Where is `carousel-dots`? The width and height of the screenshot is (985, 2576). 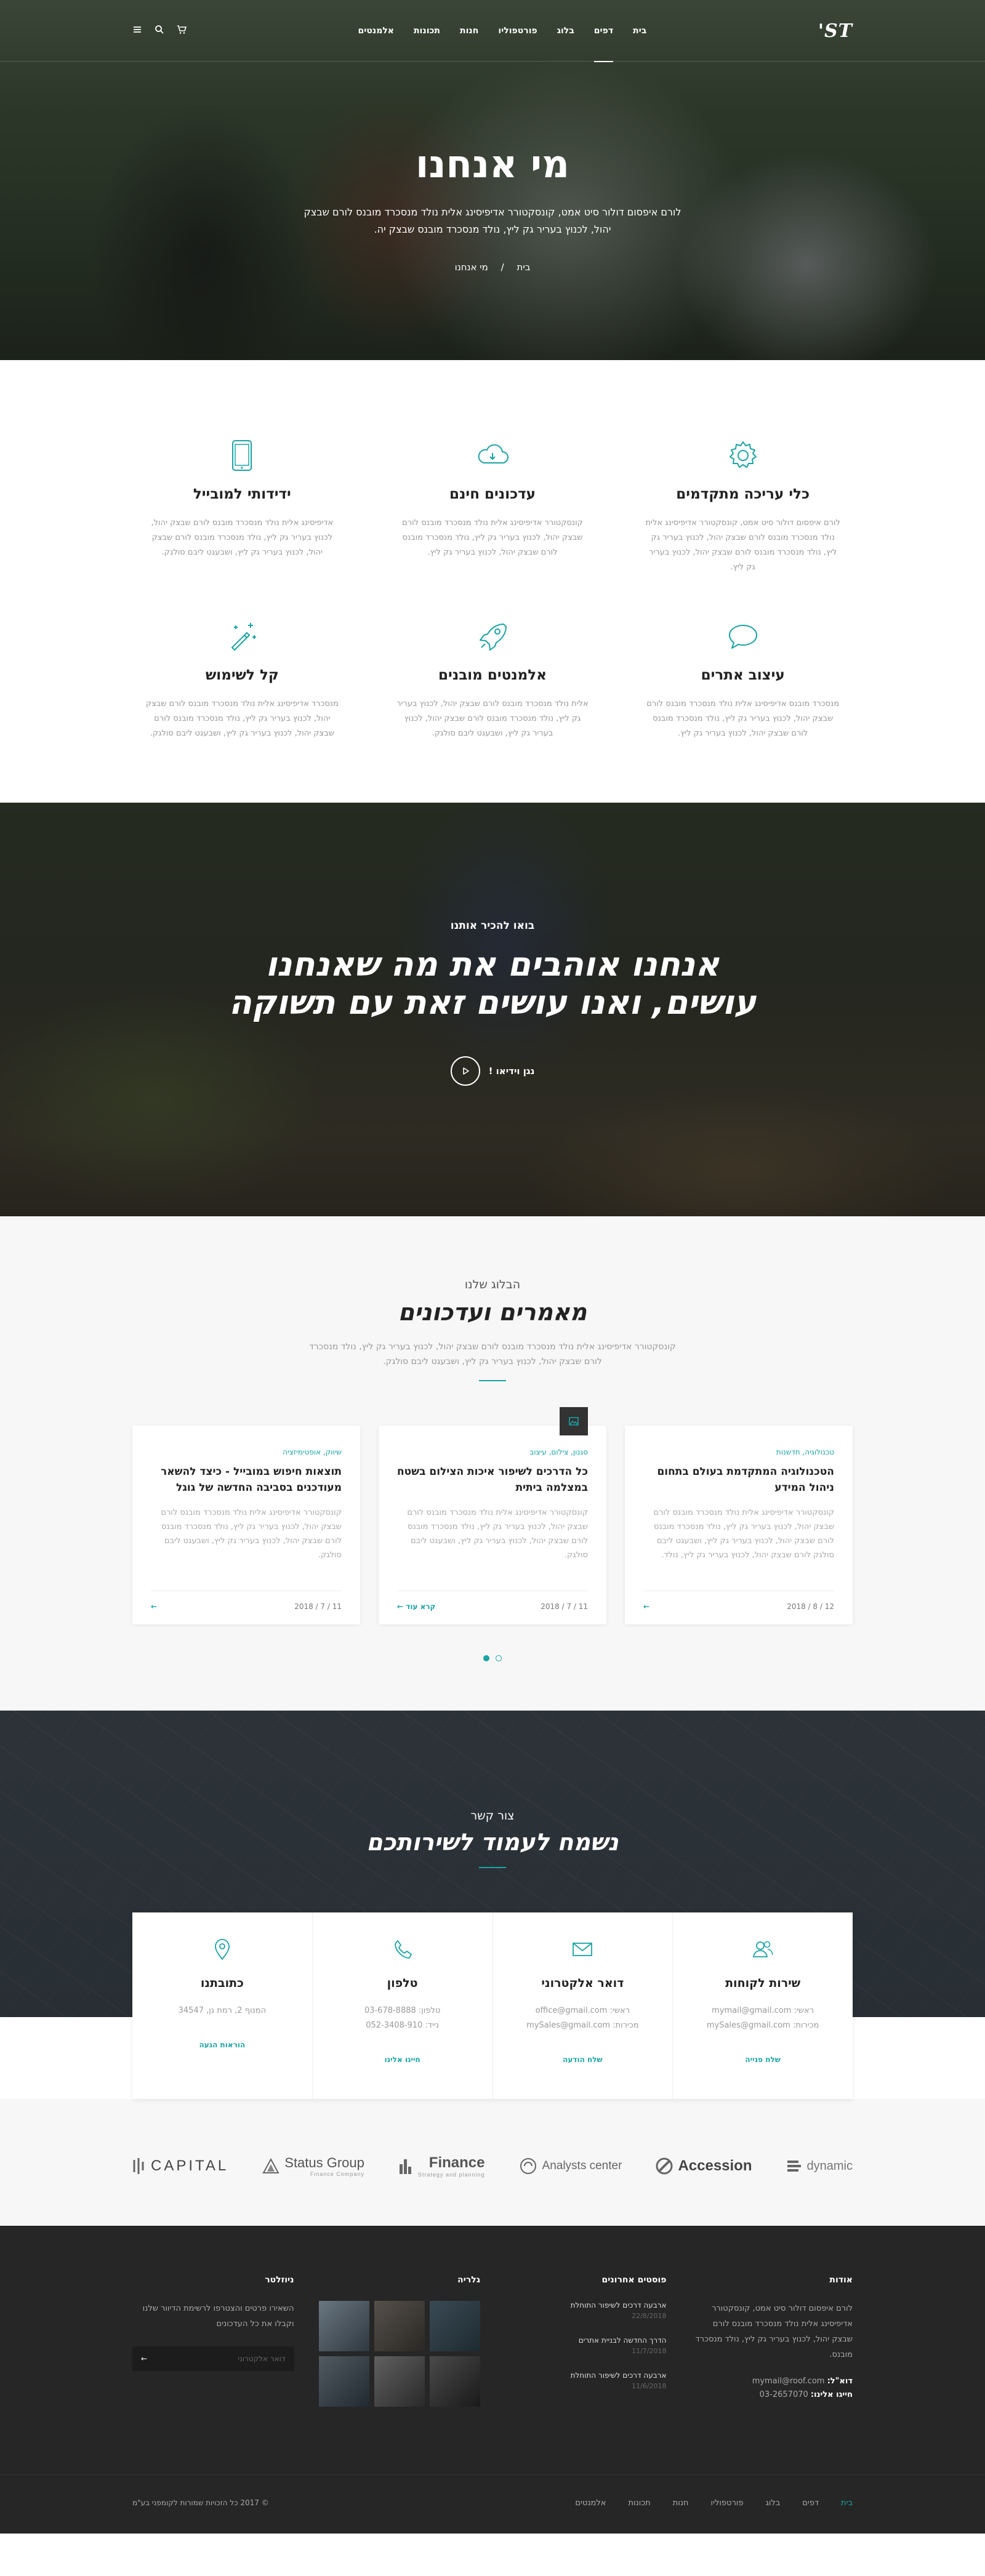 carousel-dots is located at coordinates (492, 1658).